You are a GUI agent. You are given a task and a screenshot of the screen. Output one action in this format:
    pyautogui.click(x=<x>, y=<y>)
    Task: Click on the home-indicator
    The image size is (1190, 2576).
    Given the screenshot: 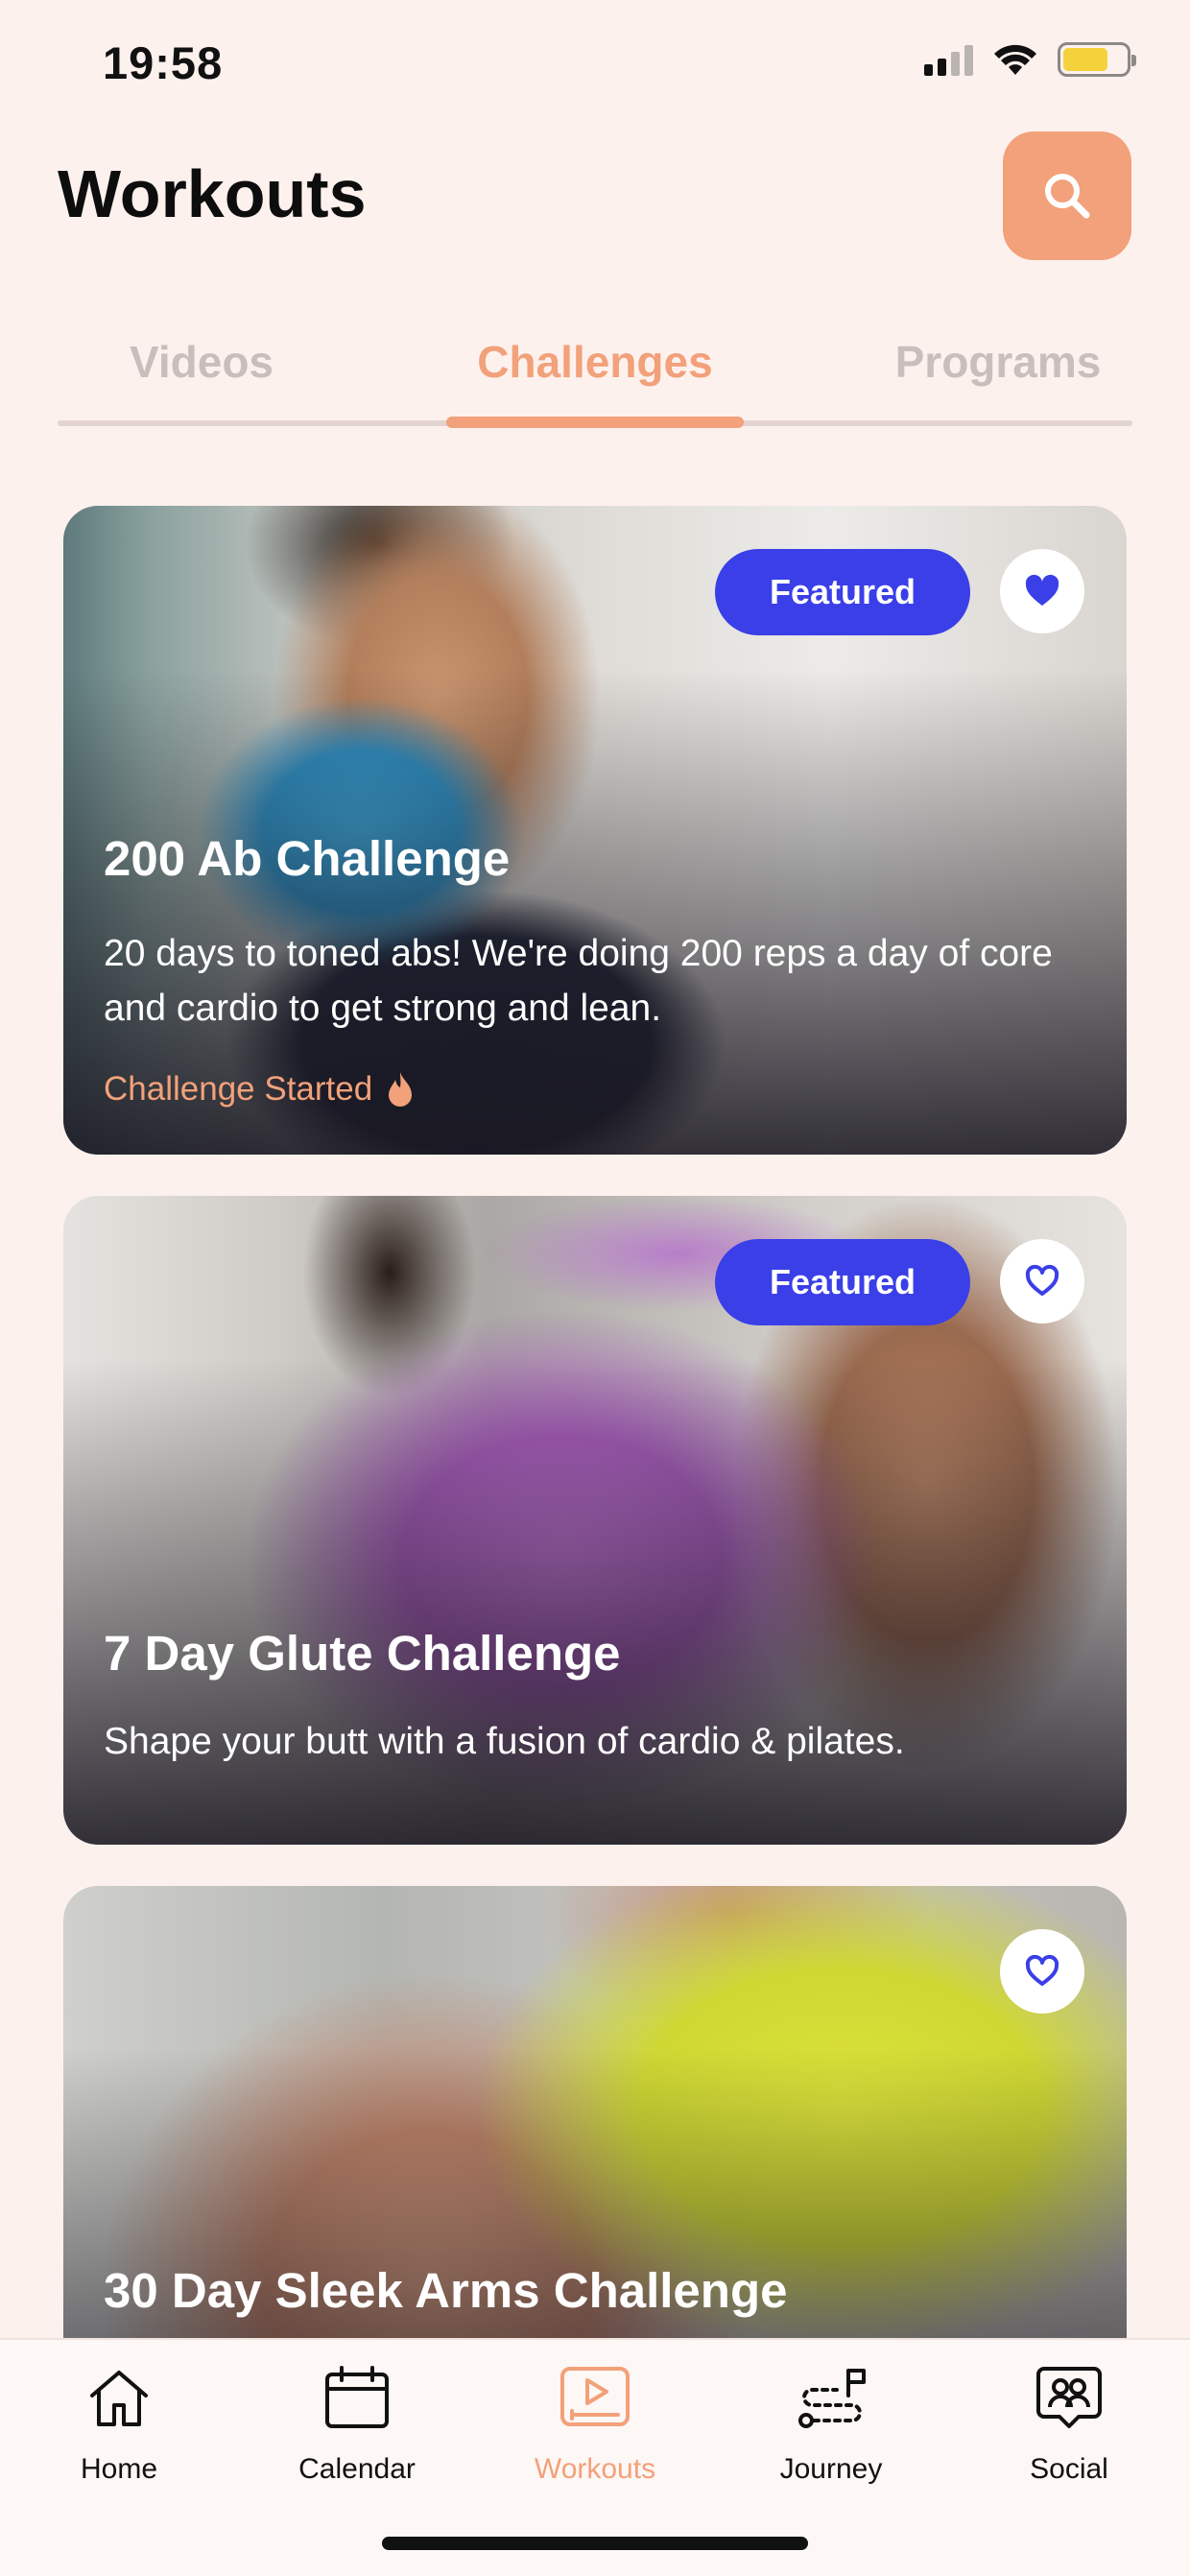 What is the action you would take?
    pyautogui.click(x=595, y=2543)
    